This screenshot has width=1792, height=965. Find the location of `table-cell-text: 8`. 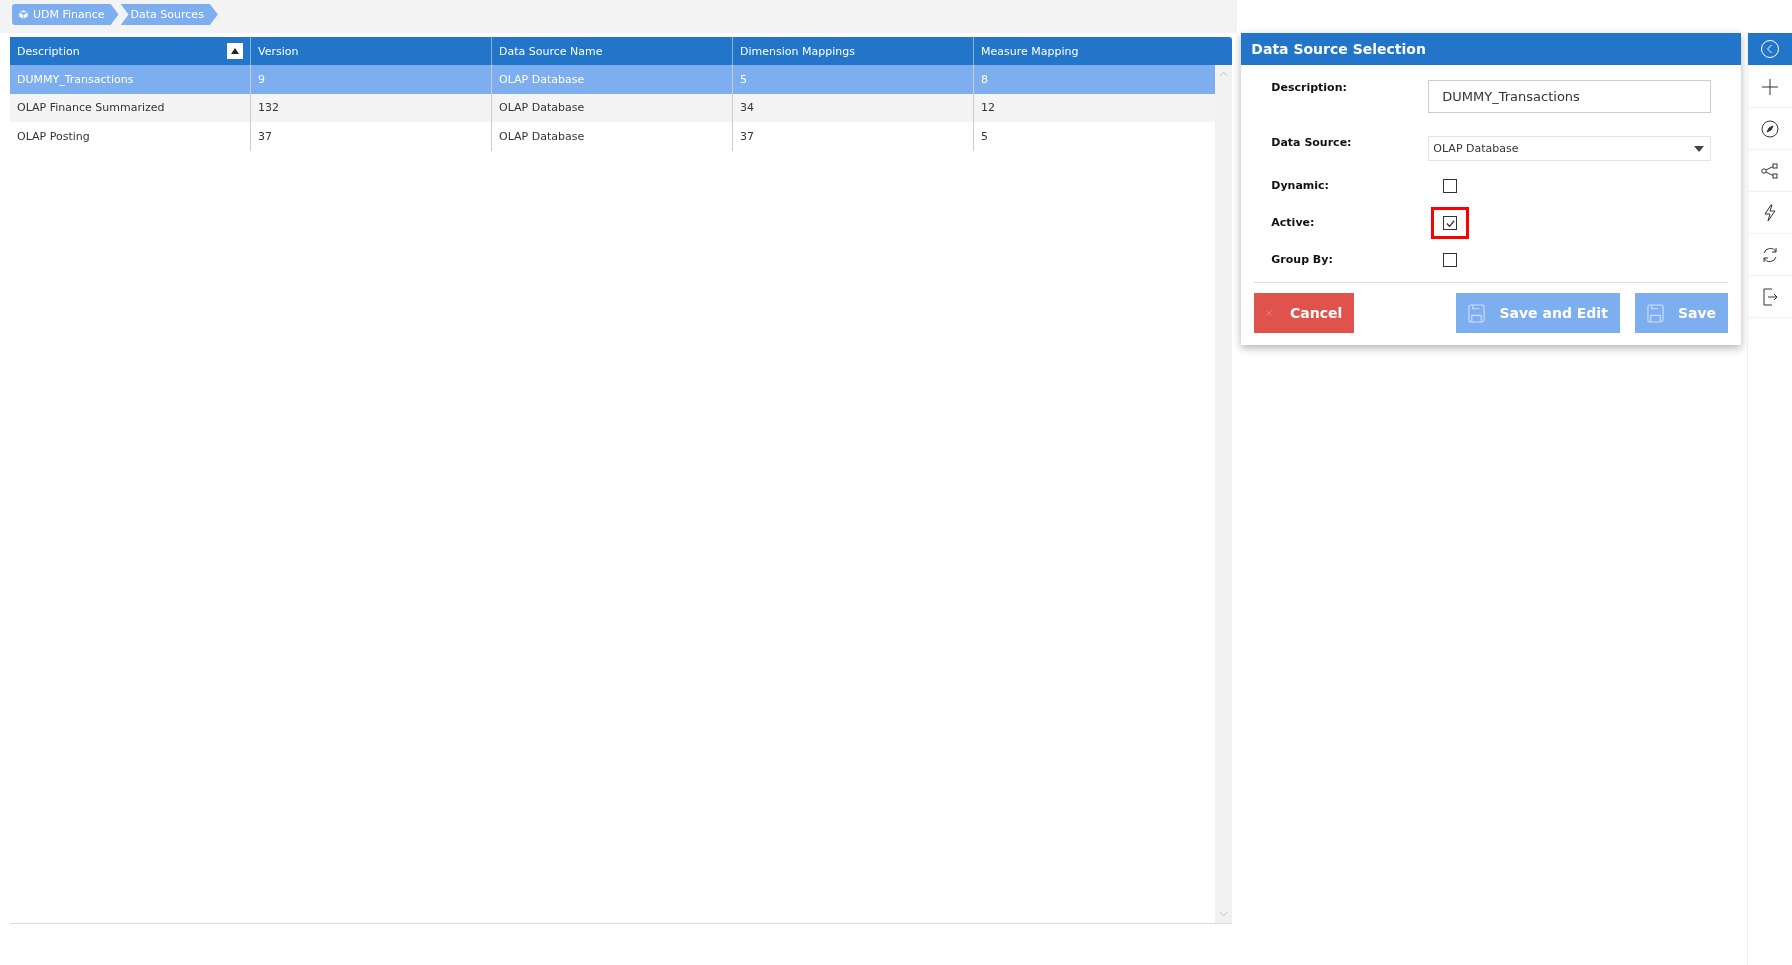

table-cell-text: 8 is located at coordinates (984, 79).